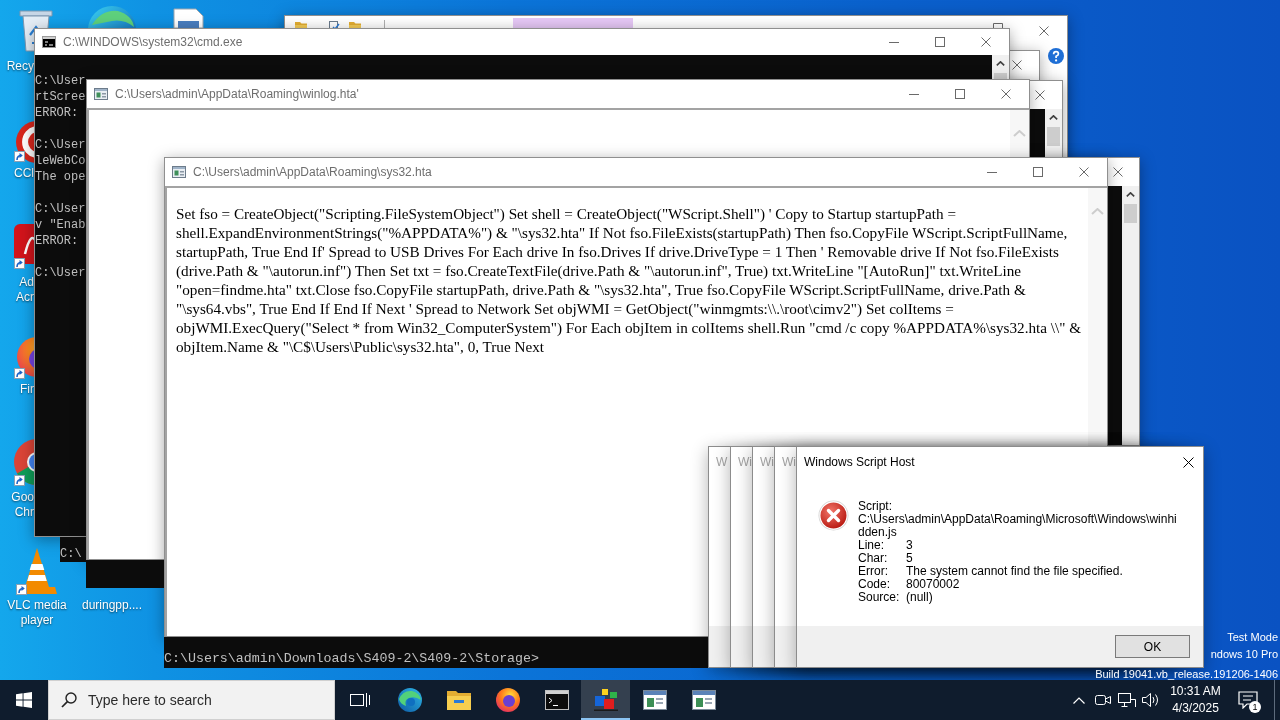  What do you see at coordinates (871, 545) in the screenshot?
I see `field-label: Line:` at bounding box center [871, 545].